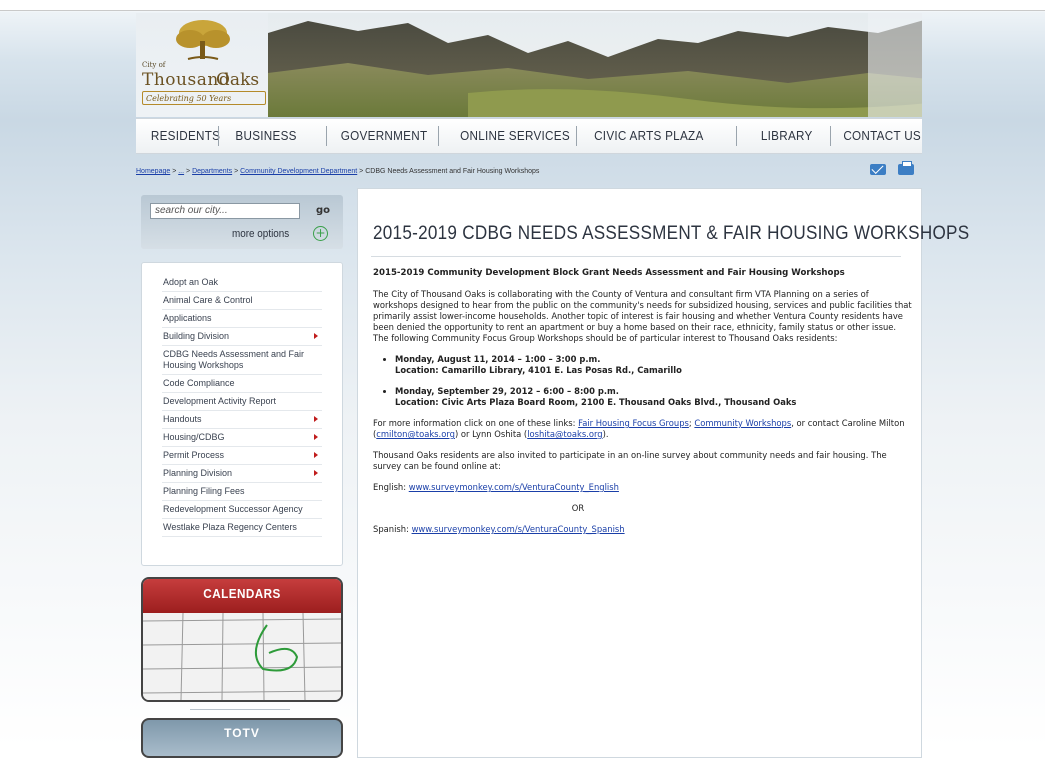 Image resolution: width=1045 pixels, height=758 pixels. What do you see at coordinates (242, 596) in the screenshot?
I see `calendars-header: CALENDARS` at bounding box center [242, 596].